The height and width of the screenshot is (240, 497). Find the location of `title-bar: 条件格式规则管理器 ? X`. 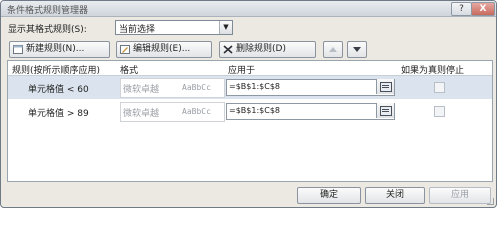

title-bar: 条件格式规则管理器 ? X is located at coordinates (248, 9).